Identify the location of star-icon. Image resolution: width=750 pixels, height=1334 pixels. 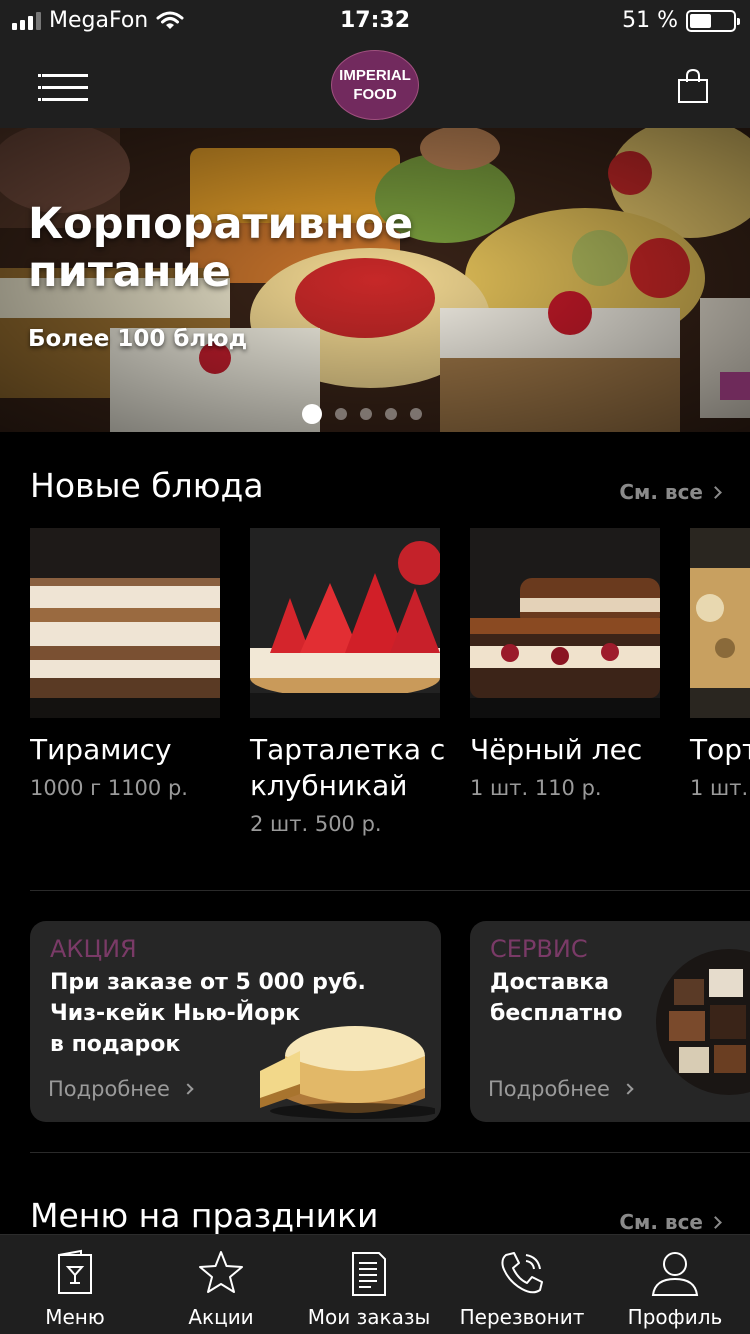
(221, 1272).